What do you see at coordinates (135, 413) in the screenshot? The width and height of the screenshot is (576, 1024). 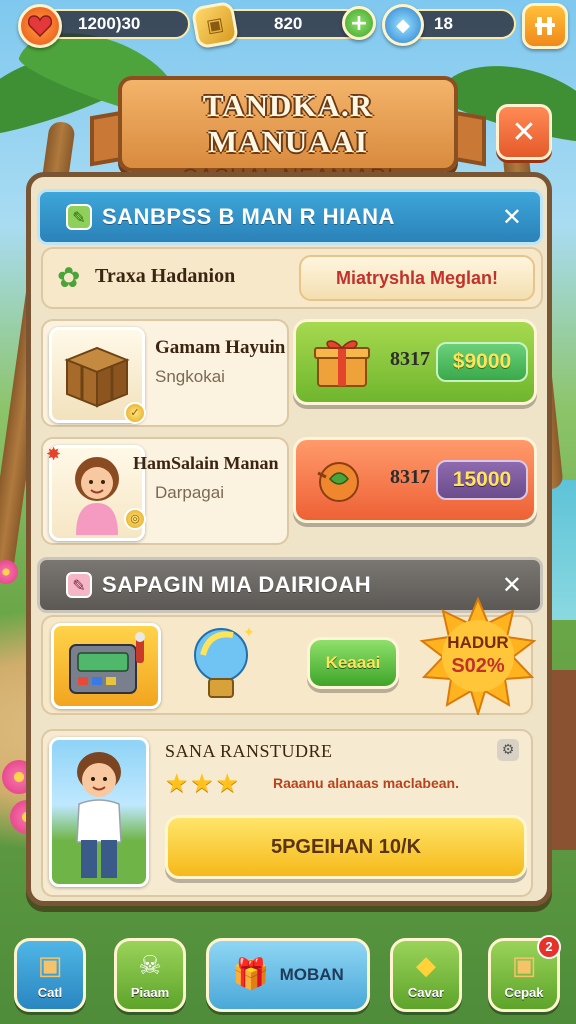 I see `coin-icon: ✓` at bounding box center [135, 413].